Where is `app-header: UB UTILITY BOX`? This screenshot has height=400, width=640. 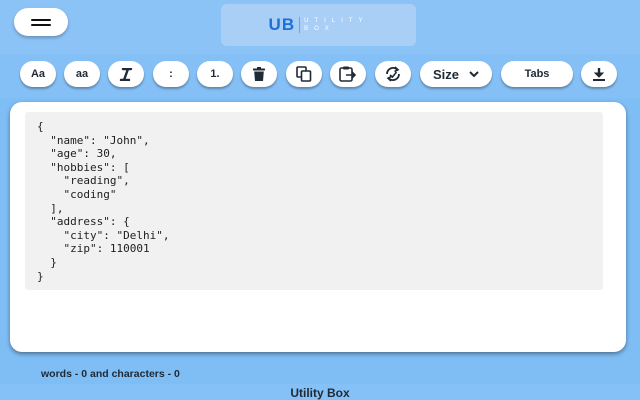 app-header: UB UTILITY BOX is located at coordinates (320, 27).